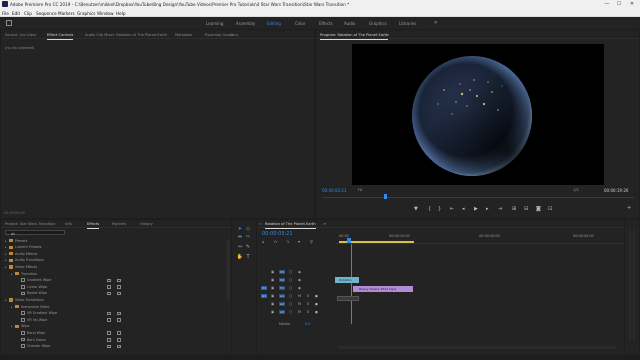  Describe the element at coordinates (114, 320) in the screenshot. I see `effects-tree-item: VR Iris Wipe` at that location.